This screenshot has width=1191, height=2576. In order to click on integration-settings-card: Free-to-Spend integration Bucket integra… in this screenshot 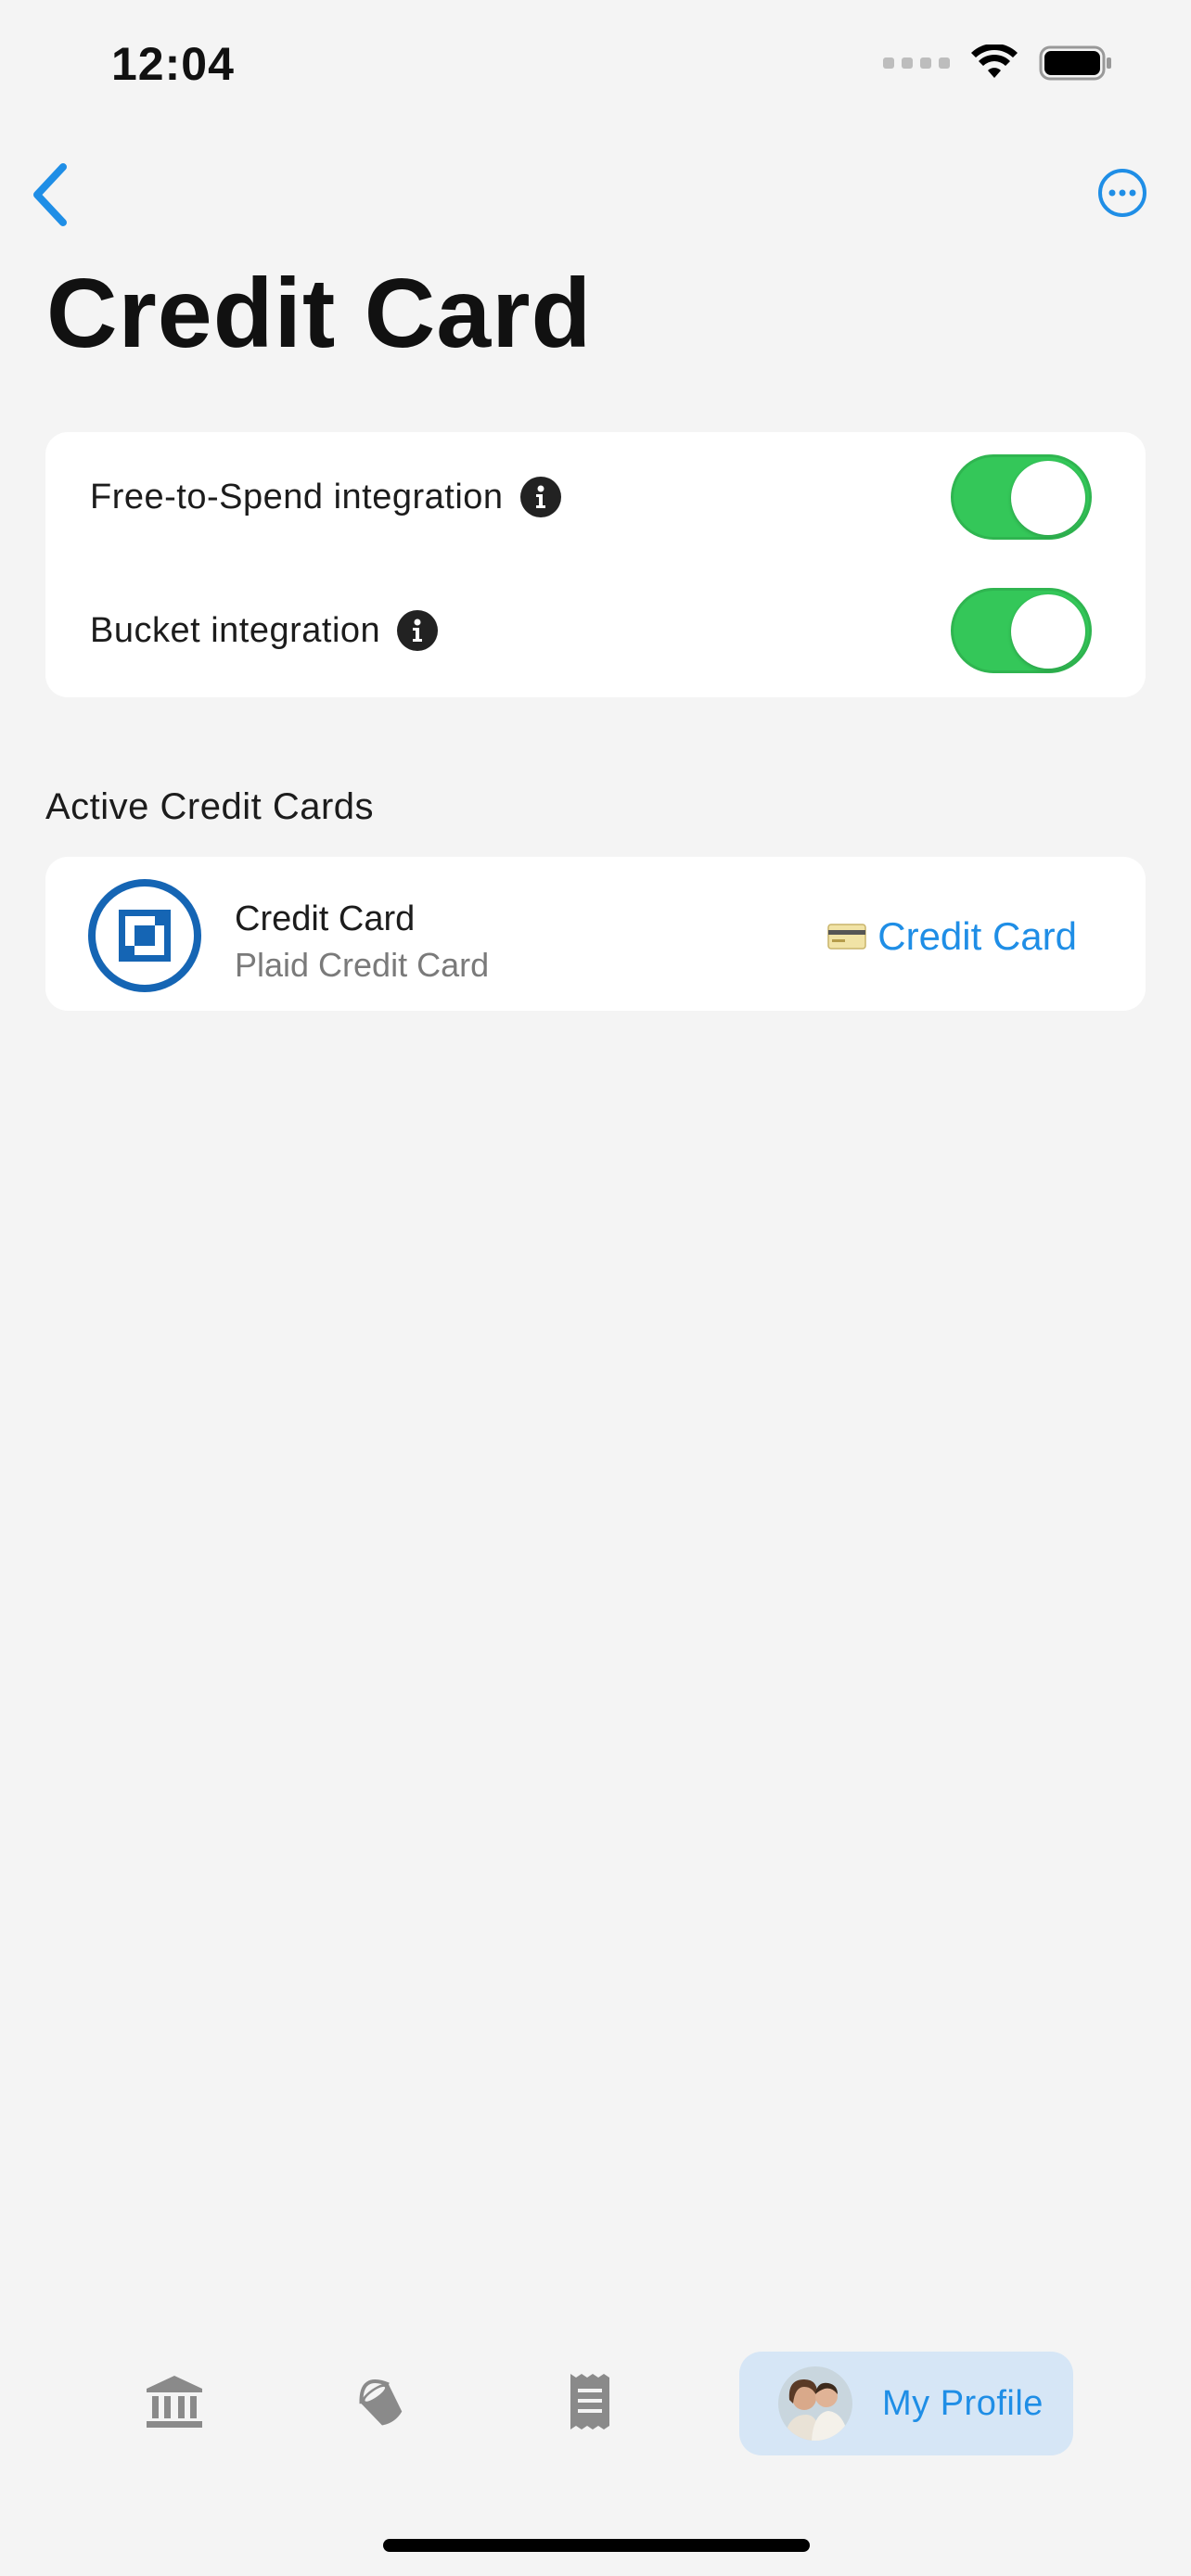, I will do `click(595, 565)`.